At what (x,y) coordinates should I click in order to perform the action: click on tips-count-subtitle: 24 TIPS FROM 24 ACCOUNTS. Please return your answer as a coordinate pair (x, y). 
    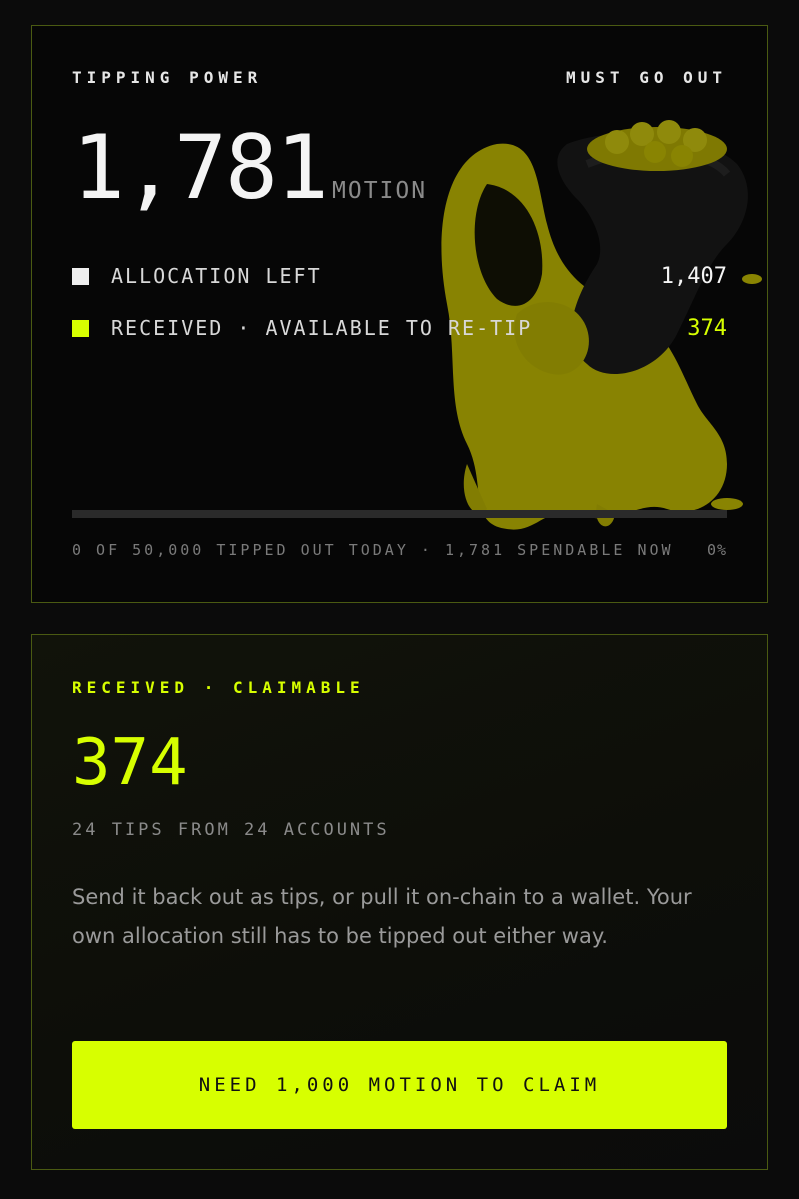
    Looking at the image, I should click on (231, 830).